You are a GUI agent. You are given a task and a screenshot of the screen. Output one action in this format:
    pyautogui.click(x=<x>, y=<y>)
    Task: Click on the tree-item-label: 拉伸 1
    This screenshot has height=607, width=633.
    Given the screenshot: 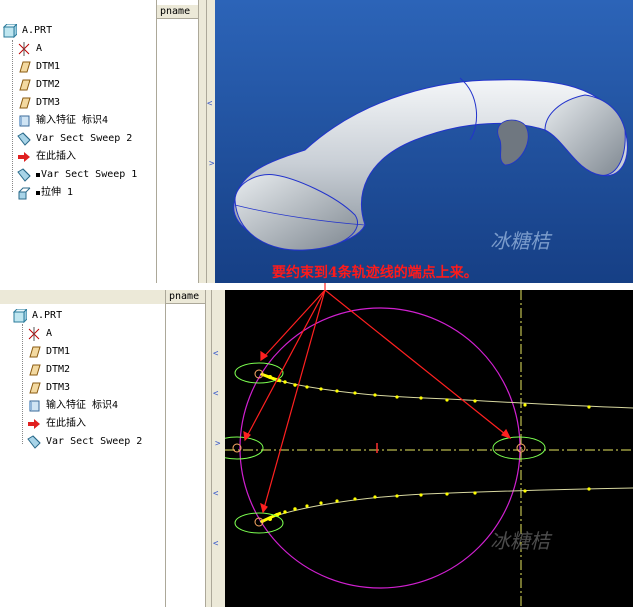 What is the action you would take?
    pyautogui.click(x=57, y=192)
    